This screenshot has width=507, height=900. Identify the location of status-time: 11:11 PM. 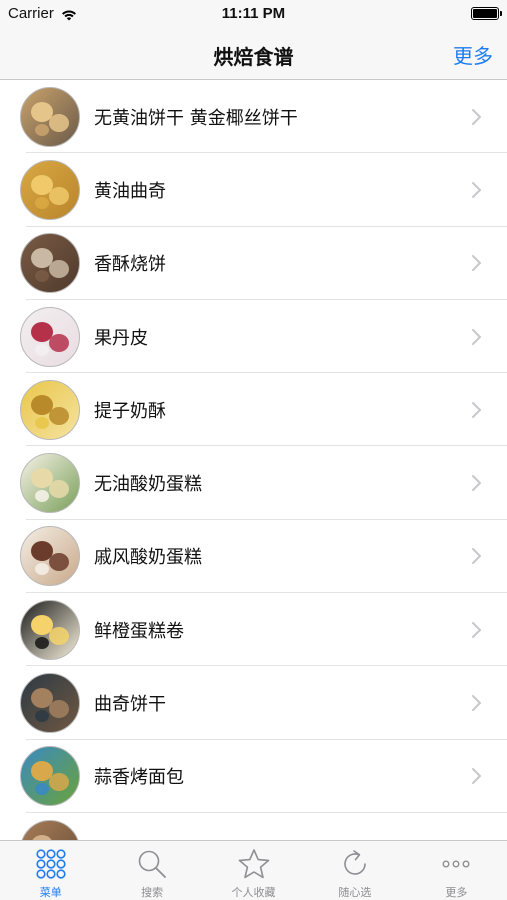
(253, 13).